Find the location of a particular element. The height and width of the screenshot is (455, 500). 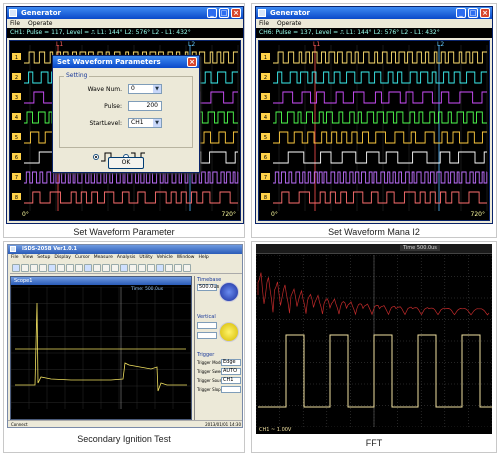

start-level-value: CH1 is located at coordinates (137, 122).